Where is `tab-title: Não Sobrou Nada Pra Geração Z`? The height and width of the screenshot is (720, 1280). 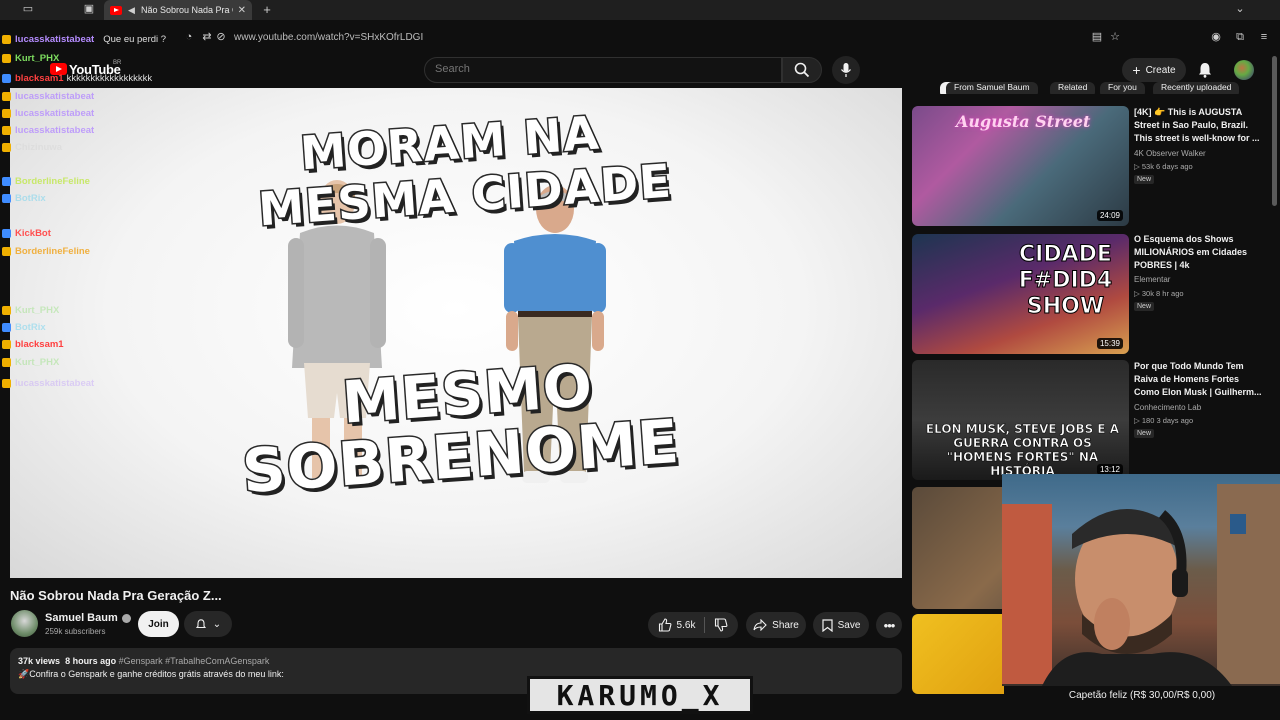
tab-title: Não Sobrou Nada Pra Geração Z is located at coordinates (187, 10).